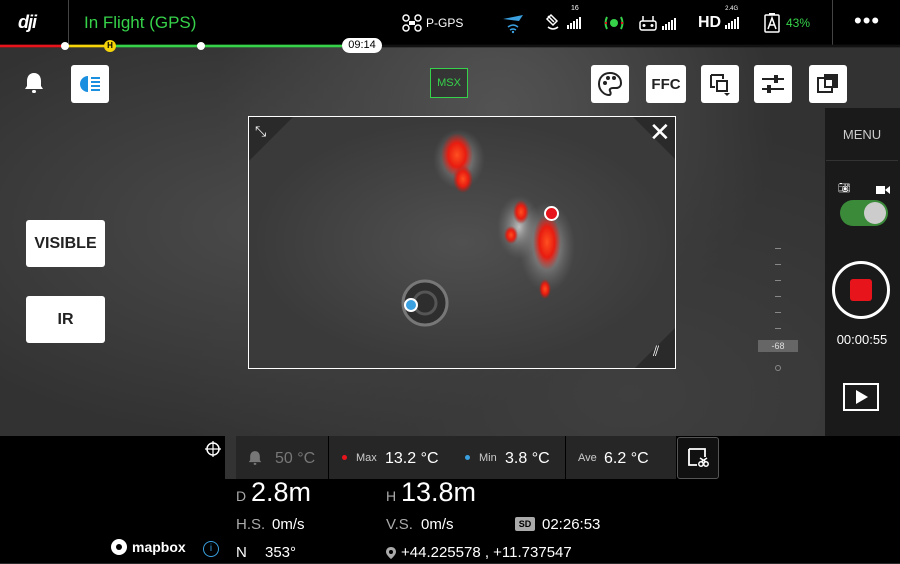 This screenshot has height=564, width=900. Describe the element at coordinates (411, 305) in the screenshot. I see `min-temp-marker` at that location.